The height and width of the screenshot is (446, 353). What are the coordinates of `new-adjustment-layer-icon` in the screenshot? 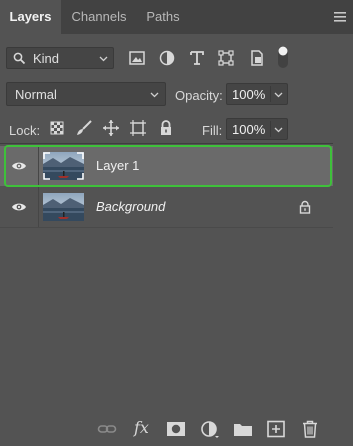 It's located at (210, 429).